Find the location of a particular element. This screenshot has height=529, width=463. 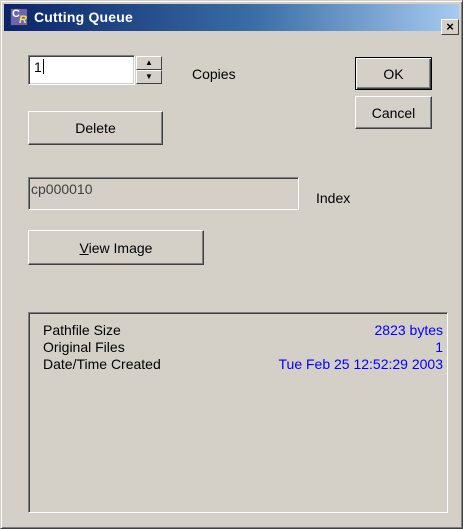

delete-button: Delete is located at coordinates (95, 128).